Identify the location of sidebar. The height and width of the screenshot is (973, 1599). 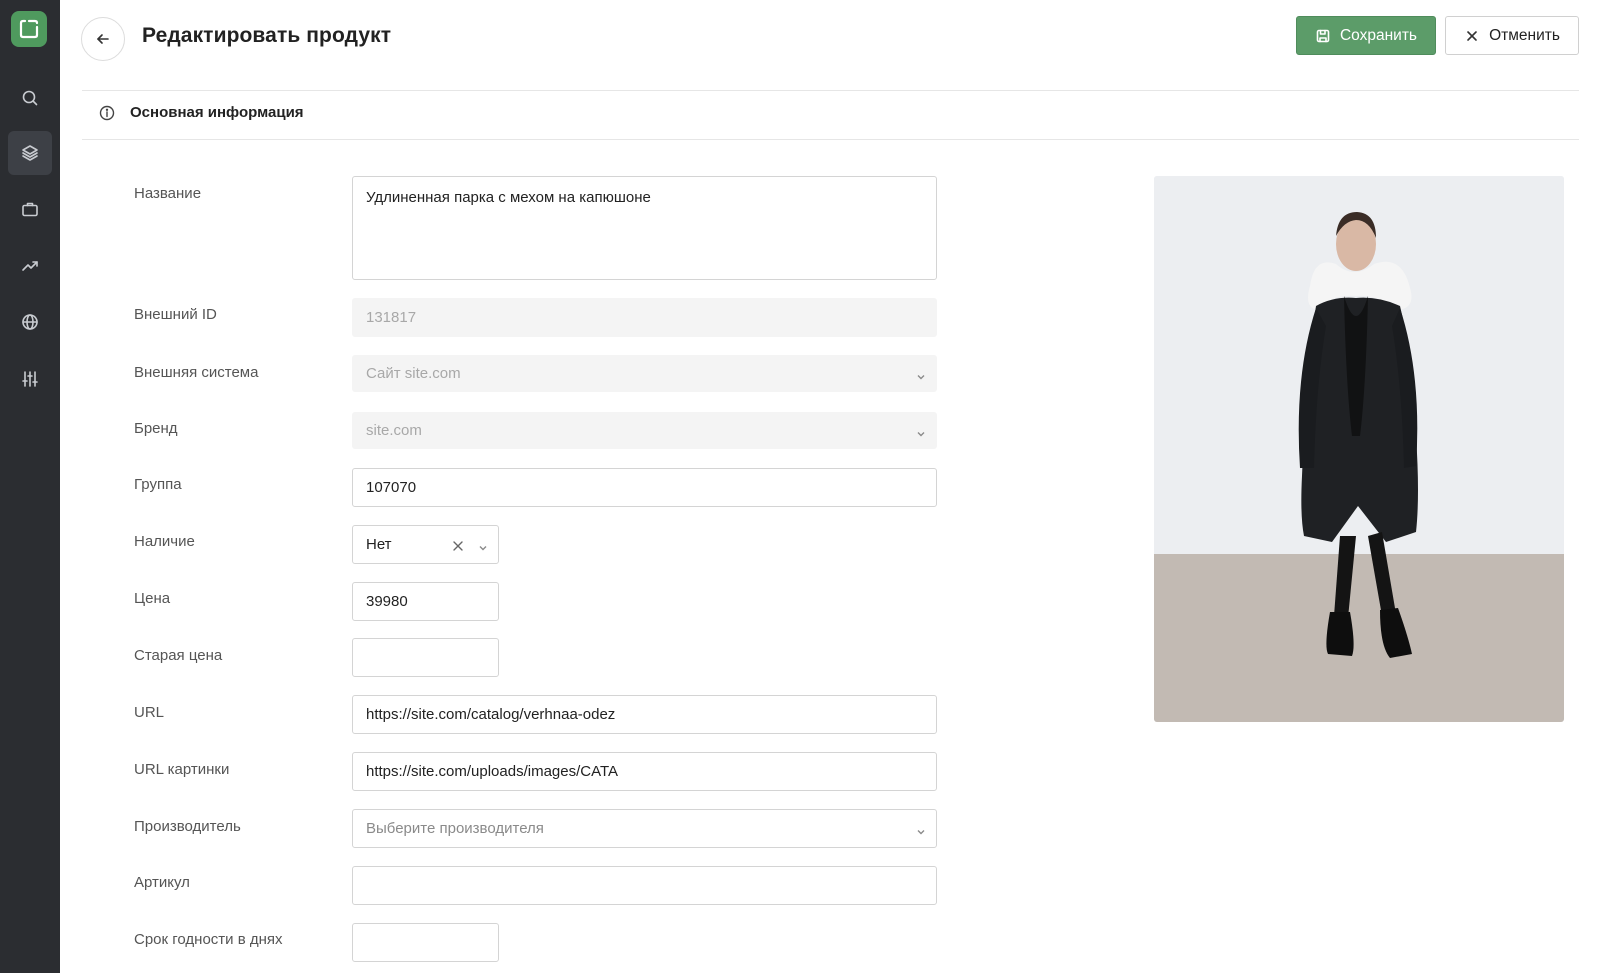
(30, 486).